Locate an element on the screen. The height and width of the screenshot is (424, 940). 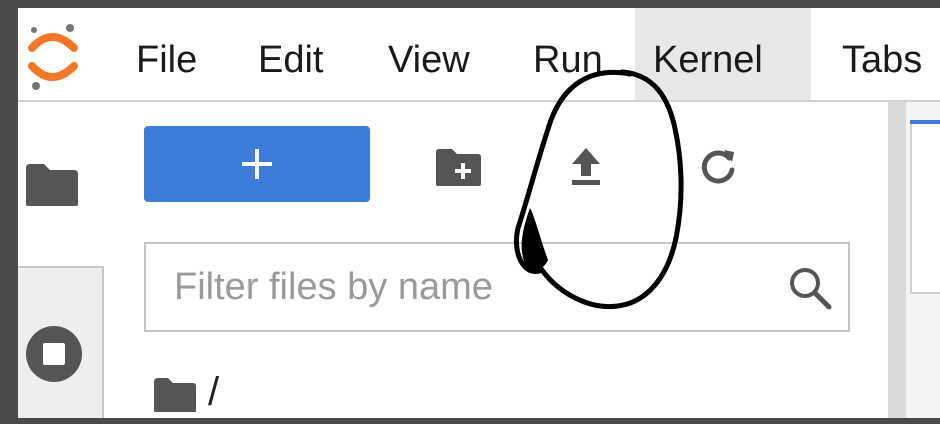
refresh-icon is located at coordinates (718, 166).